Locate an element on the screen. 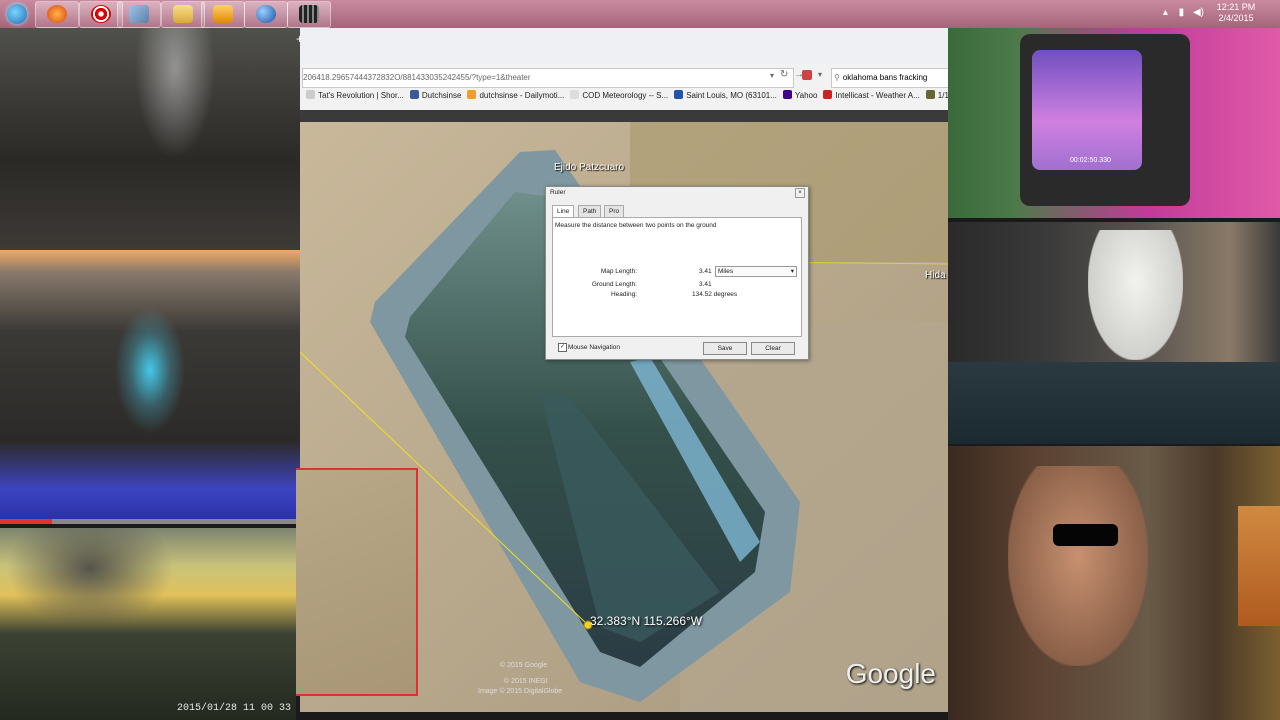  media-player-taskbar-button is located at coordinates (223, 14).